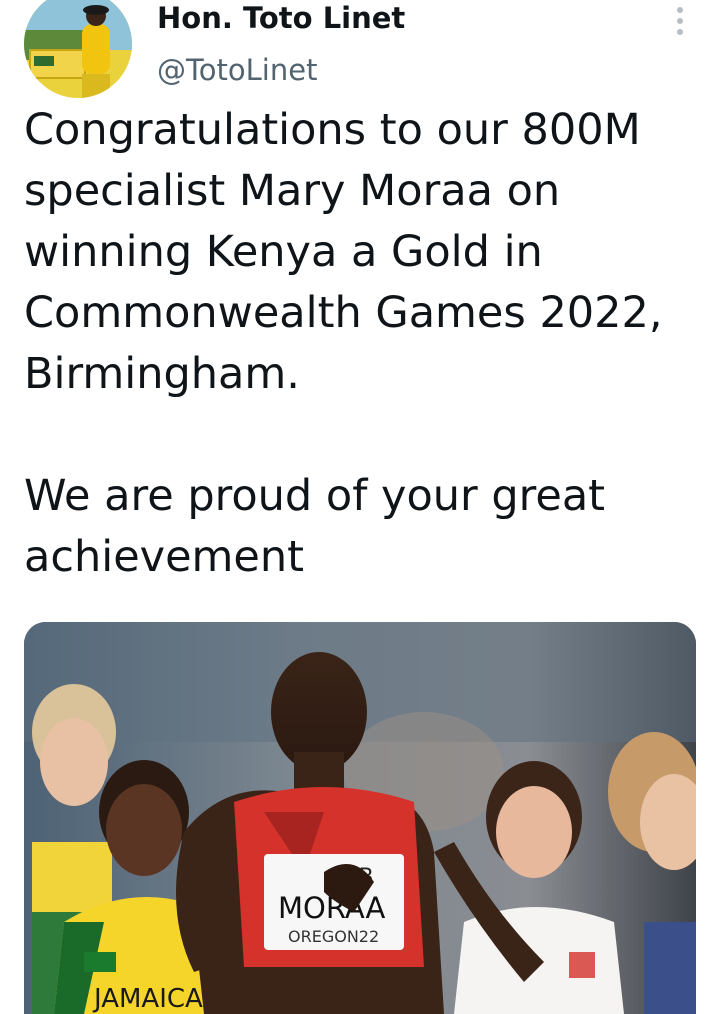 The height and width of the screenshot is (1014, 720). What do you see at coordinates (237, 70) in the screenshot?
I see `author-handle: @TotoLinet` at bounding box center [237, 70].